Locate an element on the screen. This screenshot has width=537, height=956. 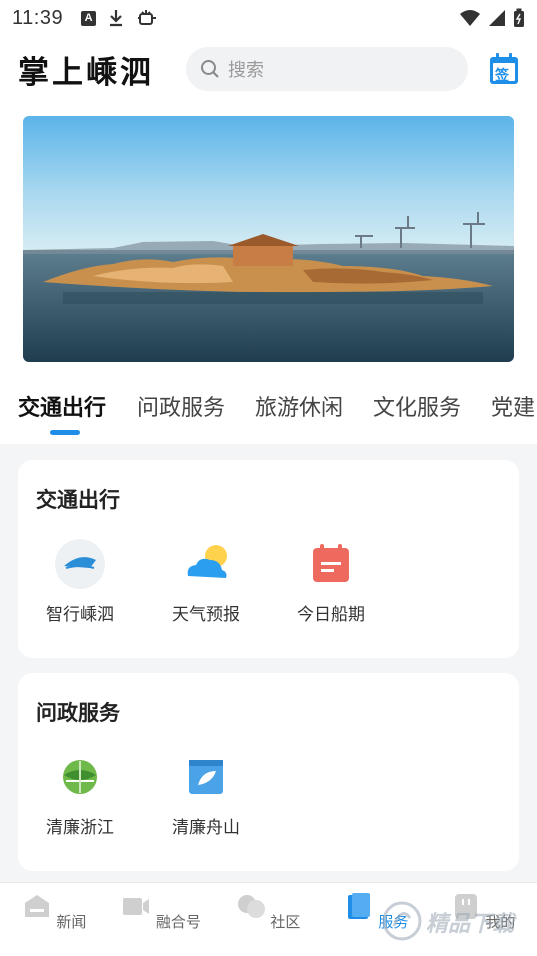
service-item-qinglian-zhejiang: 清廉浙江 is located at coordinates (80, 794).